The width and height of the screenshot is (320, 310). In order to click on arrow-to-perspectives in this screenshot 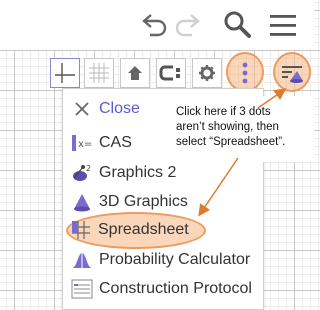, I will do `click(272, 98)`.